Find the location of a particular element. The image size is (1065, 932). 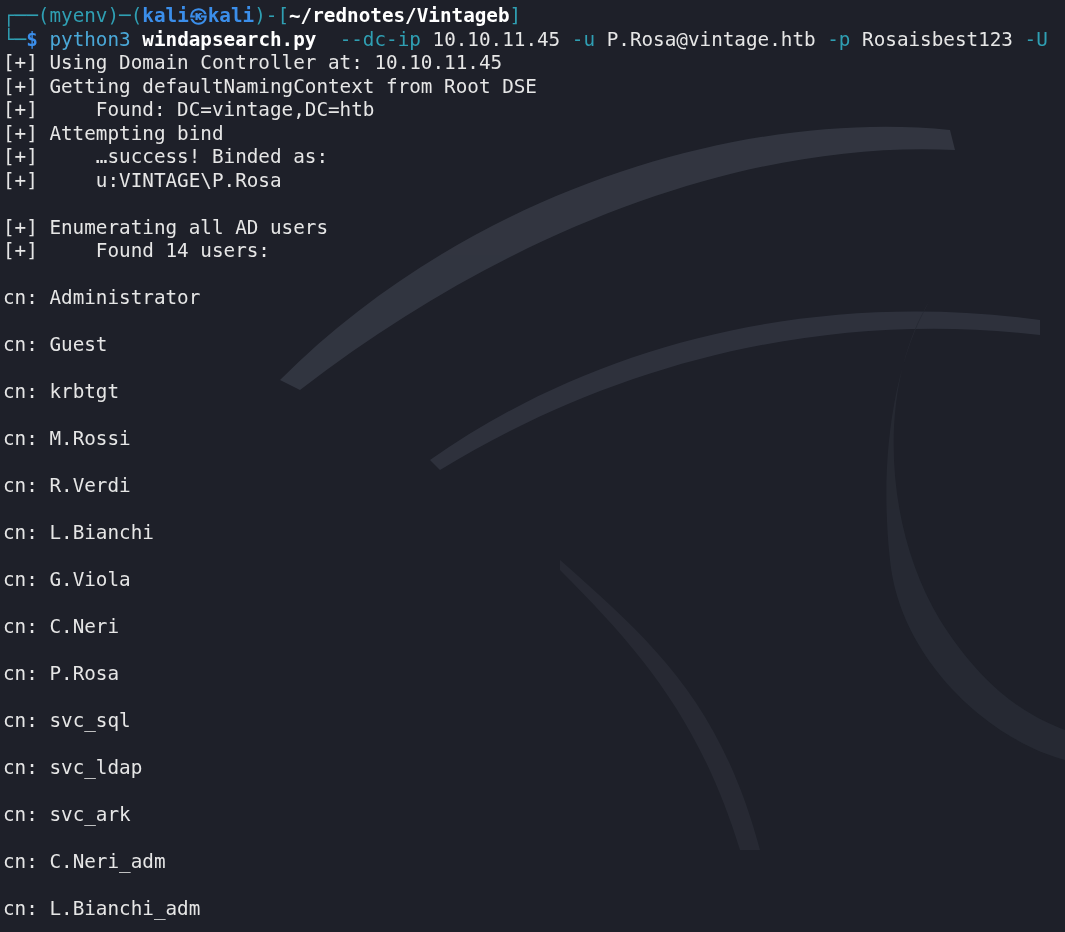

option-text: -u is located at coordinates (583, 39).